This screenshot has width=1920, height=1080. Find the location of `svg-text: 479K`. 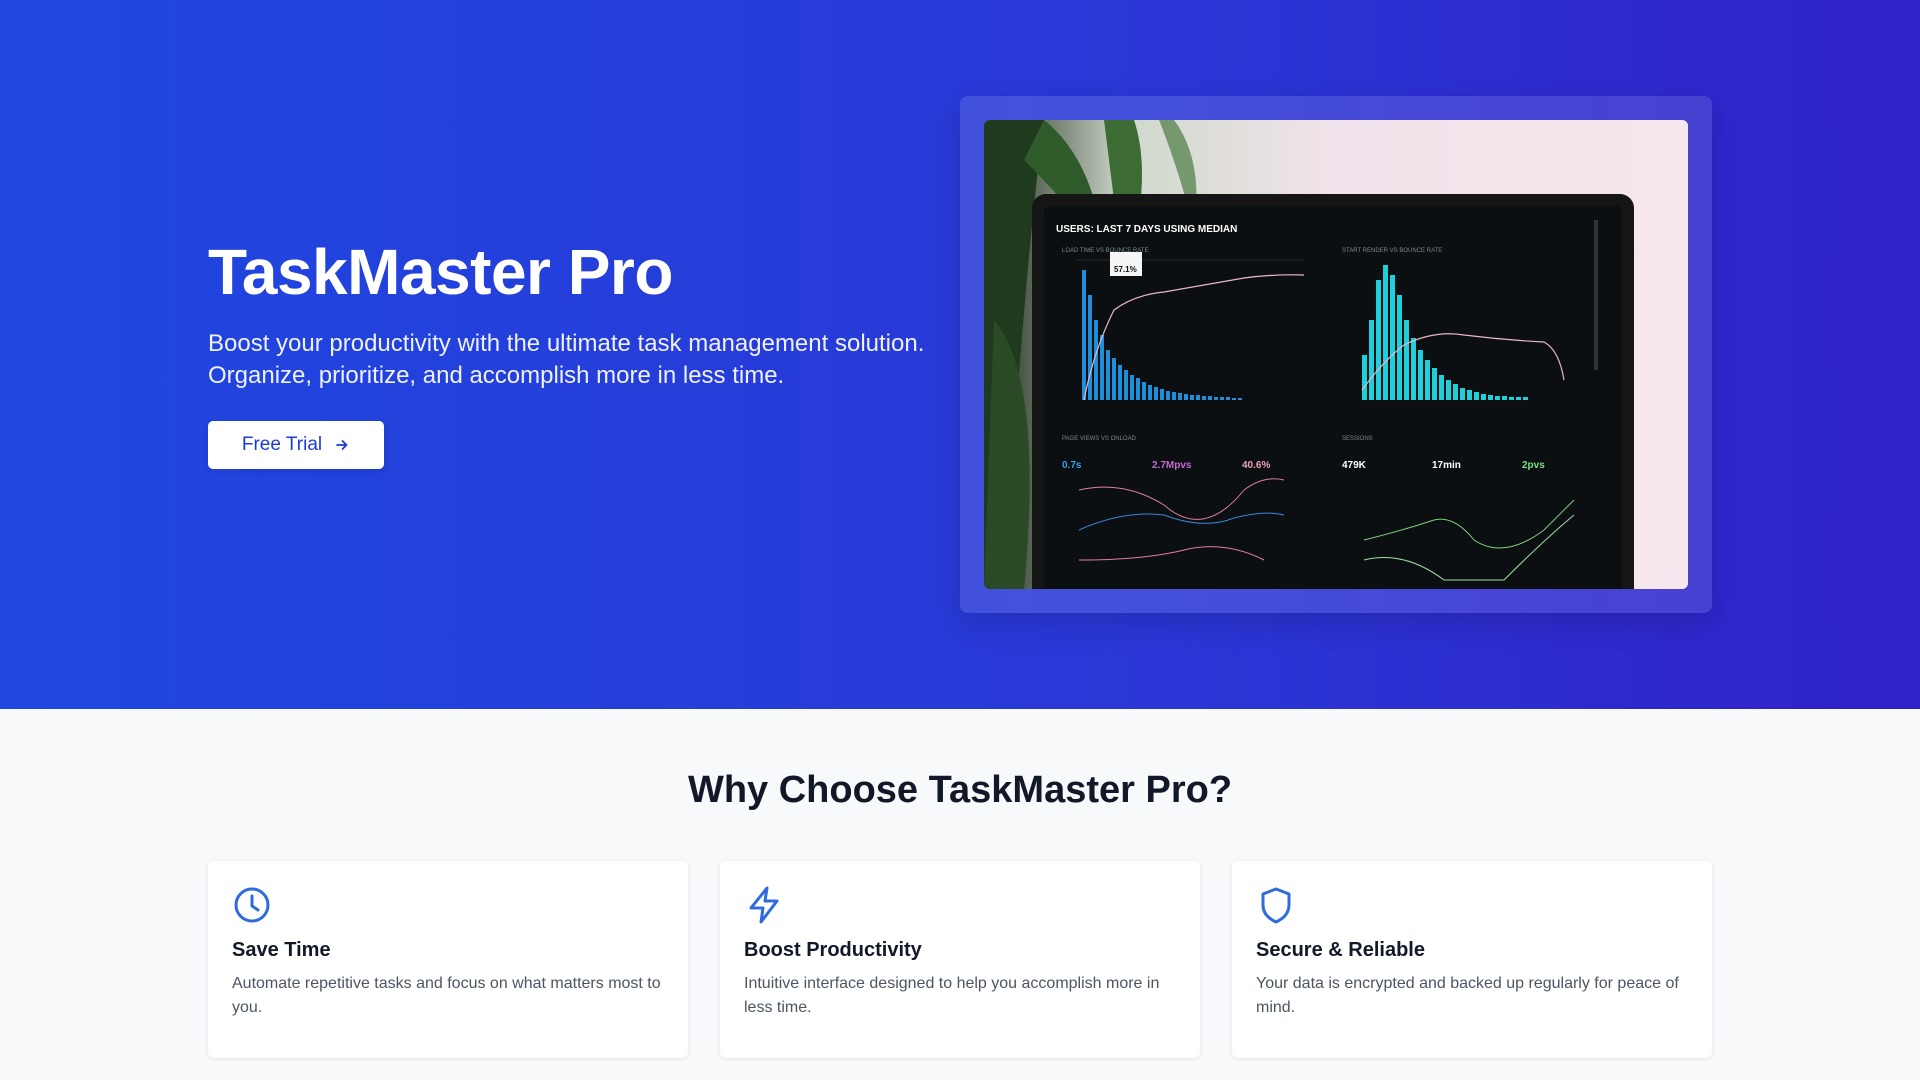

svg-text: 479K is located at coordinates (1354, 465).